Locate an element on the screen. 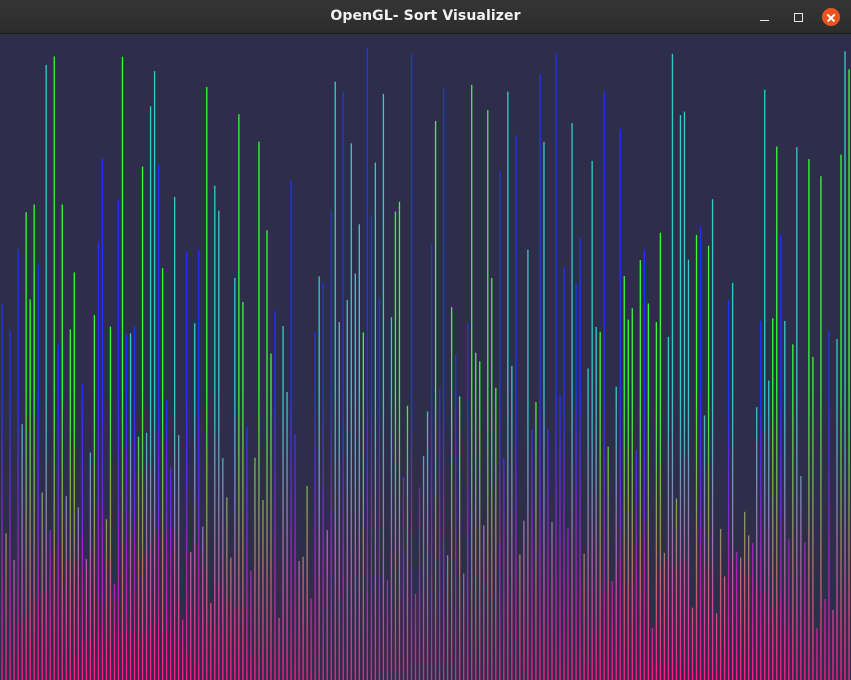  maximize-button is located at coordinates (798, 17).